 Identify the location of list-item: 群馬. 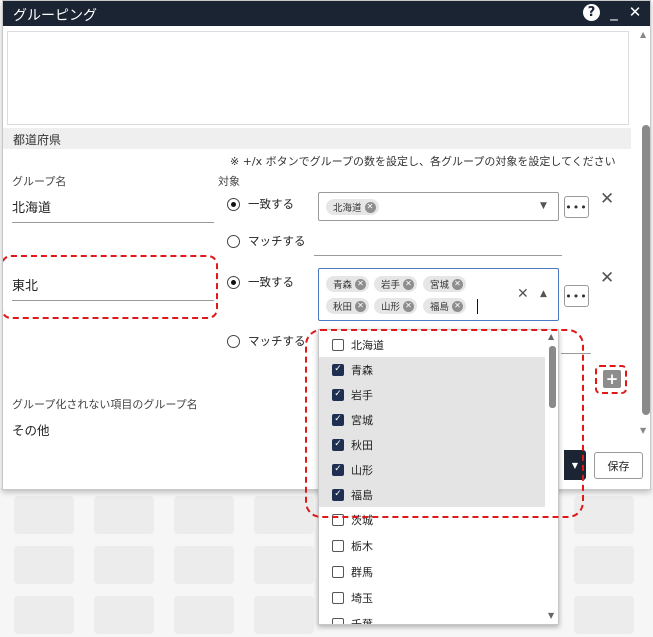
(432, 571).